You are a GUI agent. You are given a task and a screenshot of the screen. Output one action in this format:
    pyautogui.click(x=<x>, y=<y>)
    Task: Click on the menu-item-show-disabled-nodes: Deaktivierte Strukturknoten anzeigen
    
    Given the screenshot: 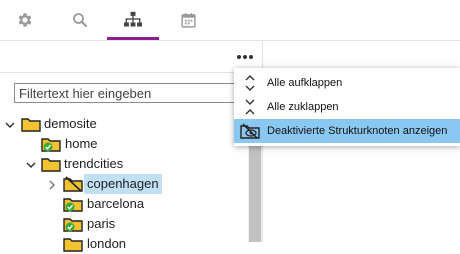 What is the action you would take?
    pyautogui.click(x=347, y=131)
    